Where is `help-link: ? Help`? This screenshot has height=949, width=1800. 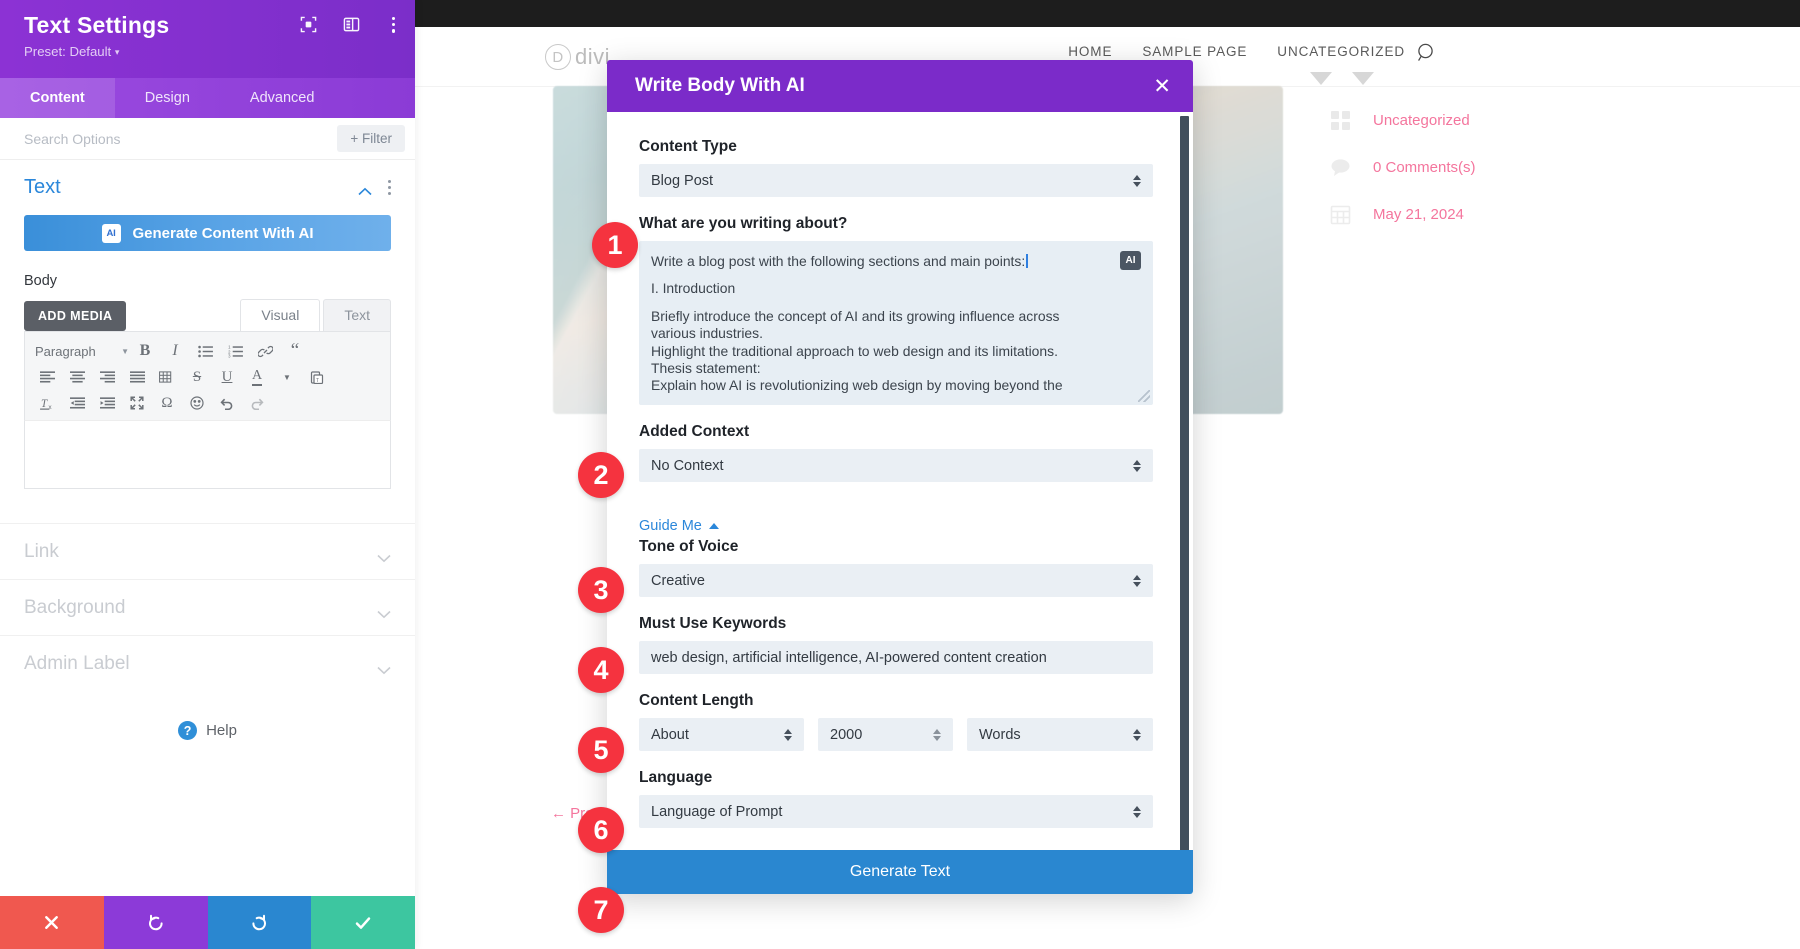 help-link: ? Help is located at coordinates (207, 730).